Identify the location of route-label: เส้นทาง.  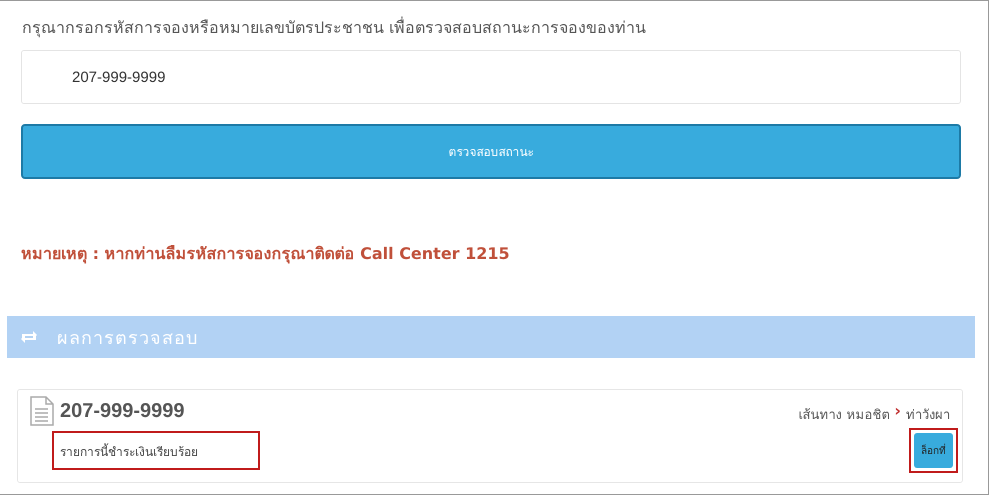
(820, 415).